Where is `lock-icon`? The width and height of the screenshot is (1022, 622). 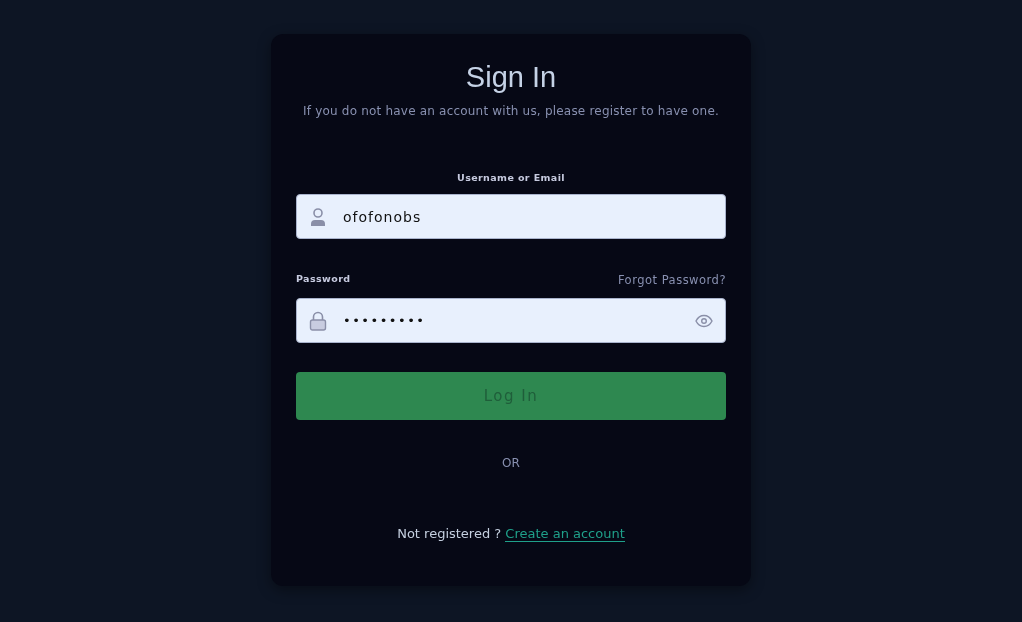
lock-icon is located at coordinates (318, 320).